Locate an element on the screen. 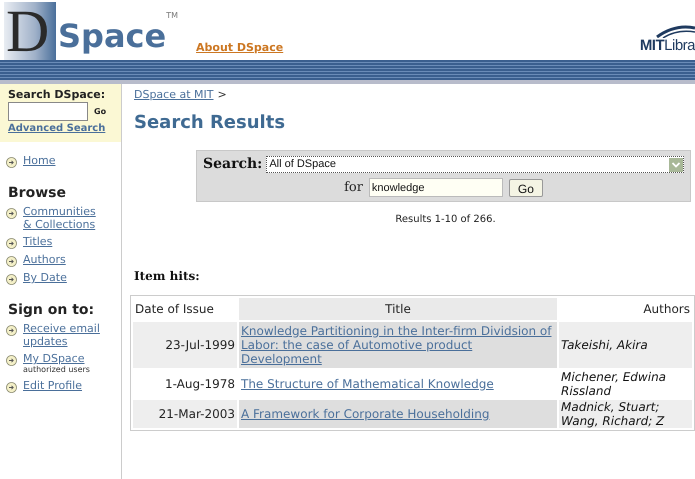 The image size is (695, 479). sidebar-go-button: Go is located at coordinates (100, 112).